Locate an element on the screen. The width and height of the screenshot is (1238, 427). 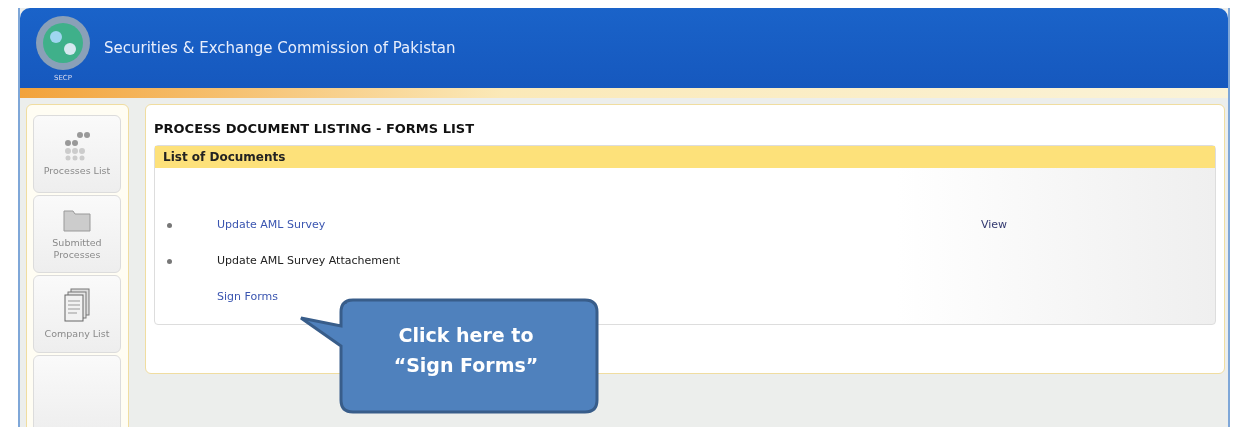
document-link: Update AML Survey is located at coordinates (271, 225).